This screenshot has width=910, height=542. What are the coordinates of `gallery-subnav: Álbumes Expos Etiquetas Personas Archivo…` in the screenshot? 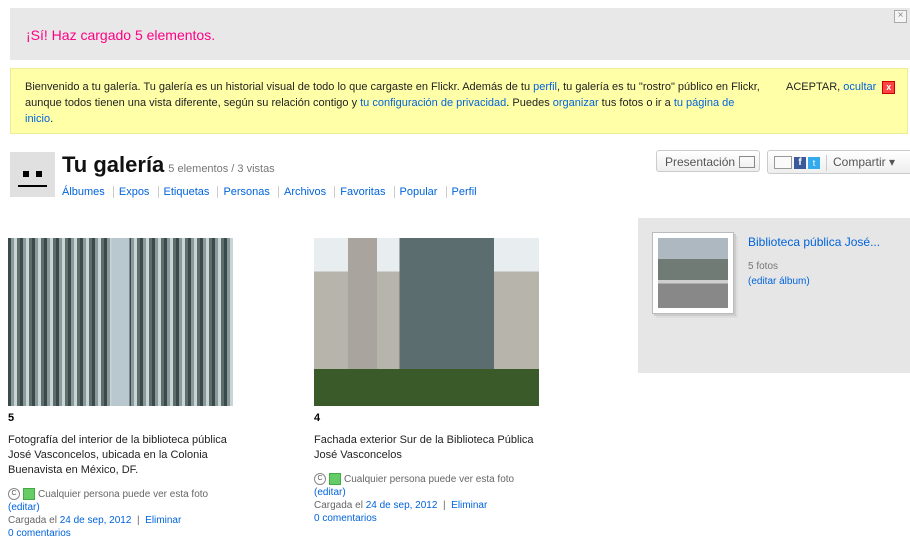 It's located at (272, 192).